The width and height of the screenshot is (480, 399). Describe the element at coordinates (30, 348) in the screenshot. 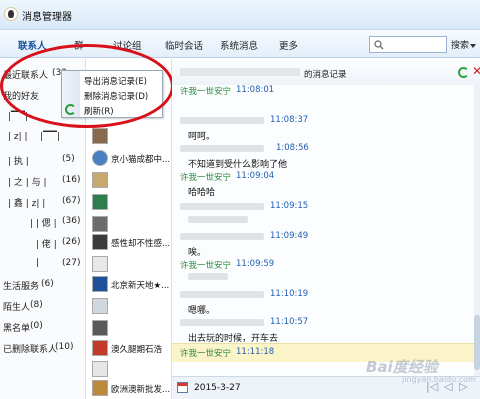

I see `group-deleted: 已删除联系人` at that location.